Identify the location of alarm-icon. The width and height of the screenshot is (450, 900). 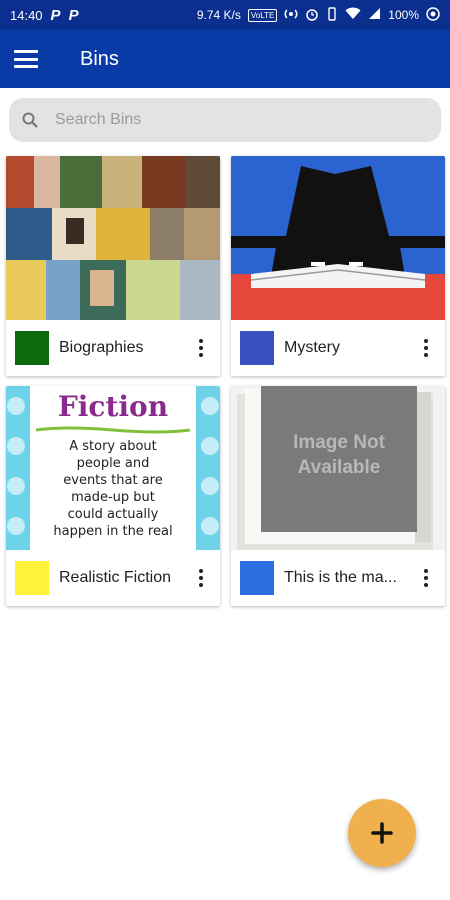
(312, 15).